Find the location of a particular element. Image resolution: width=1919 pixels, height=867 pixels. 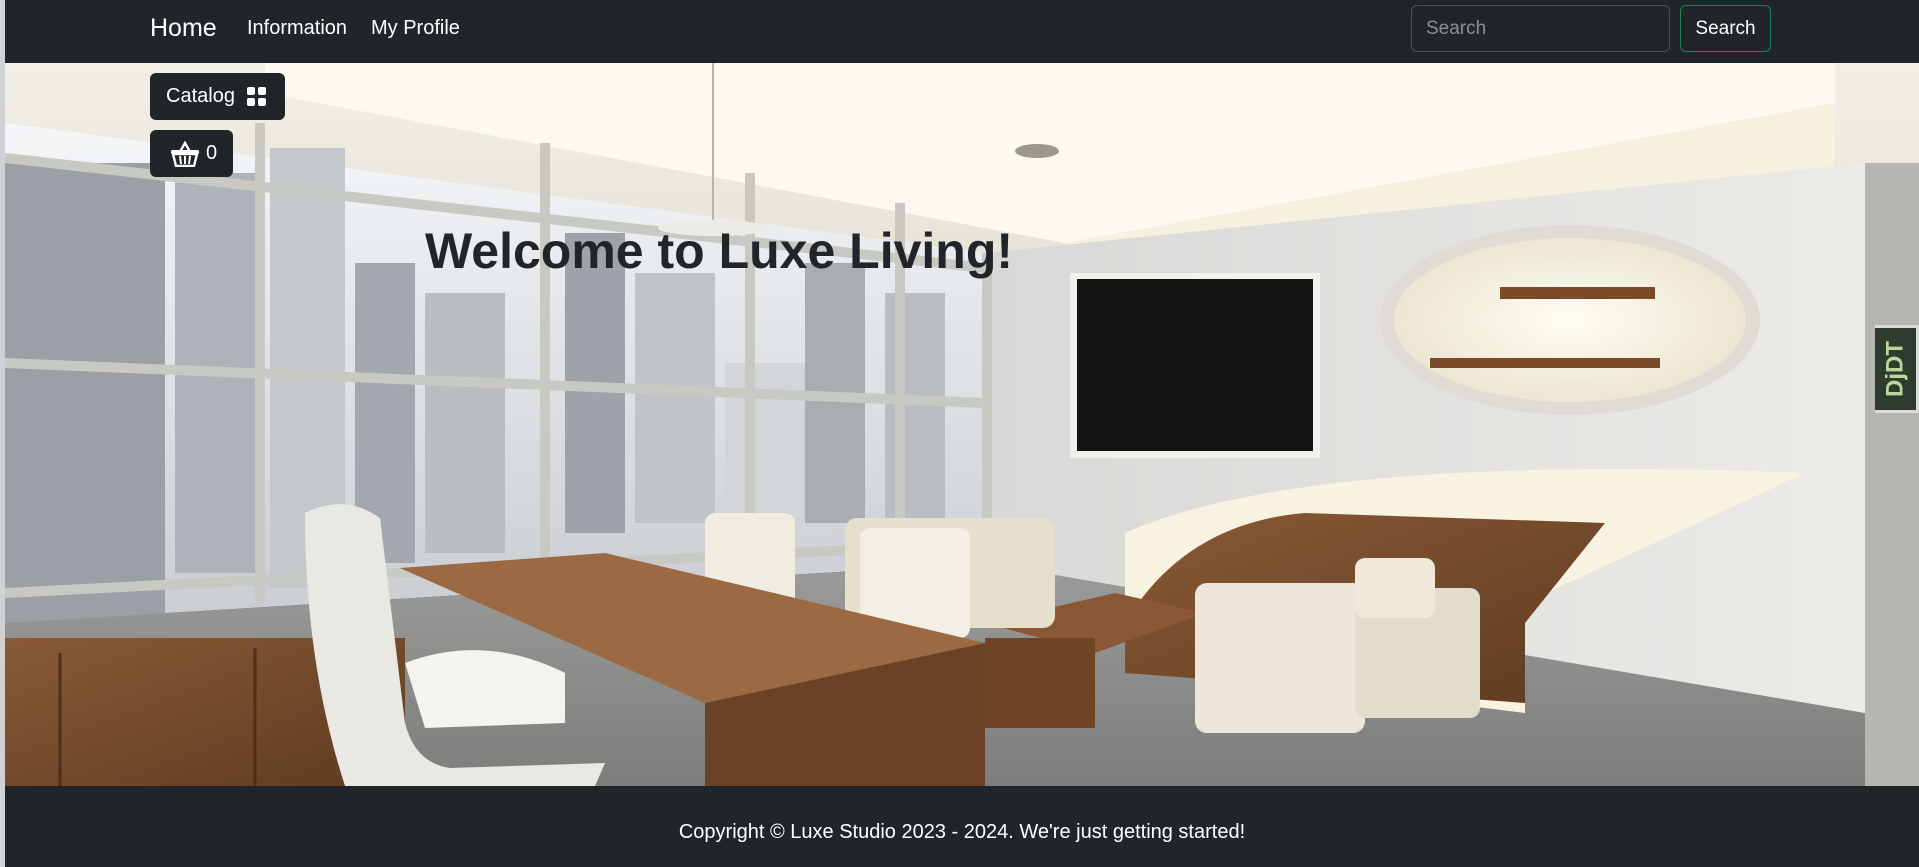

navbar: Home Information My Profile Search is located at coordinates (962, 31).